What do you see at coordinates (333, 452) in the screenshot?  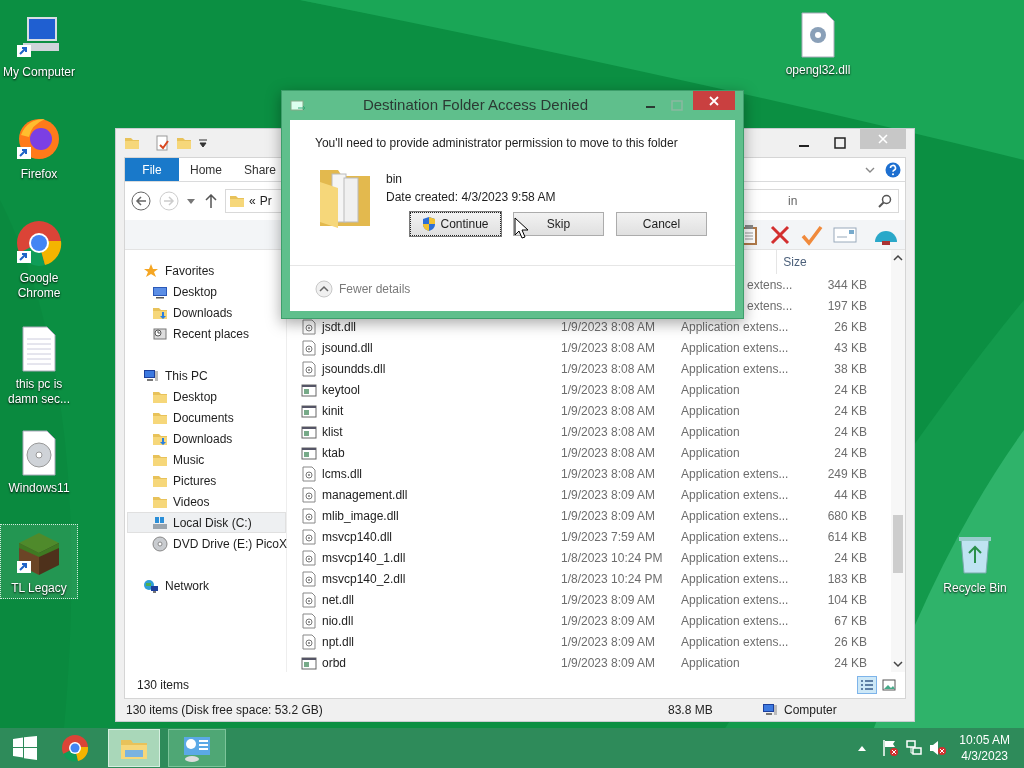 I see `file-name: ktab` at bounding box center [333, 452].